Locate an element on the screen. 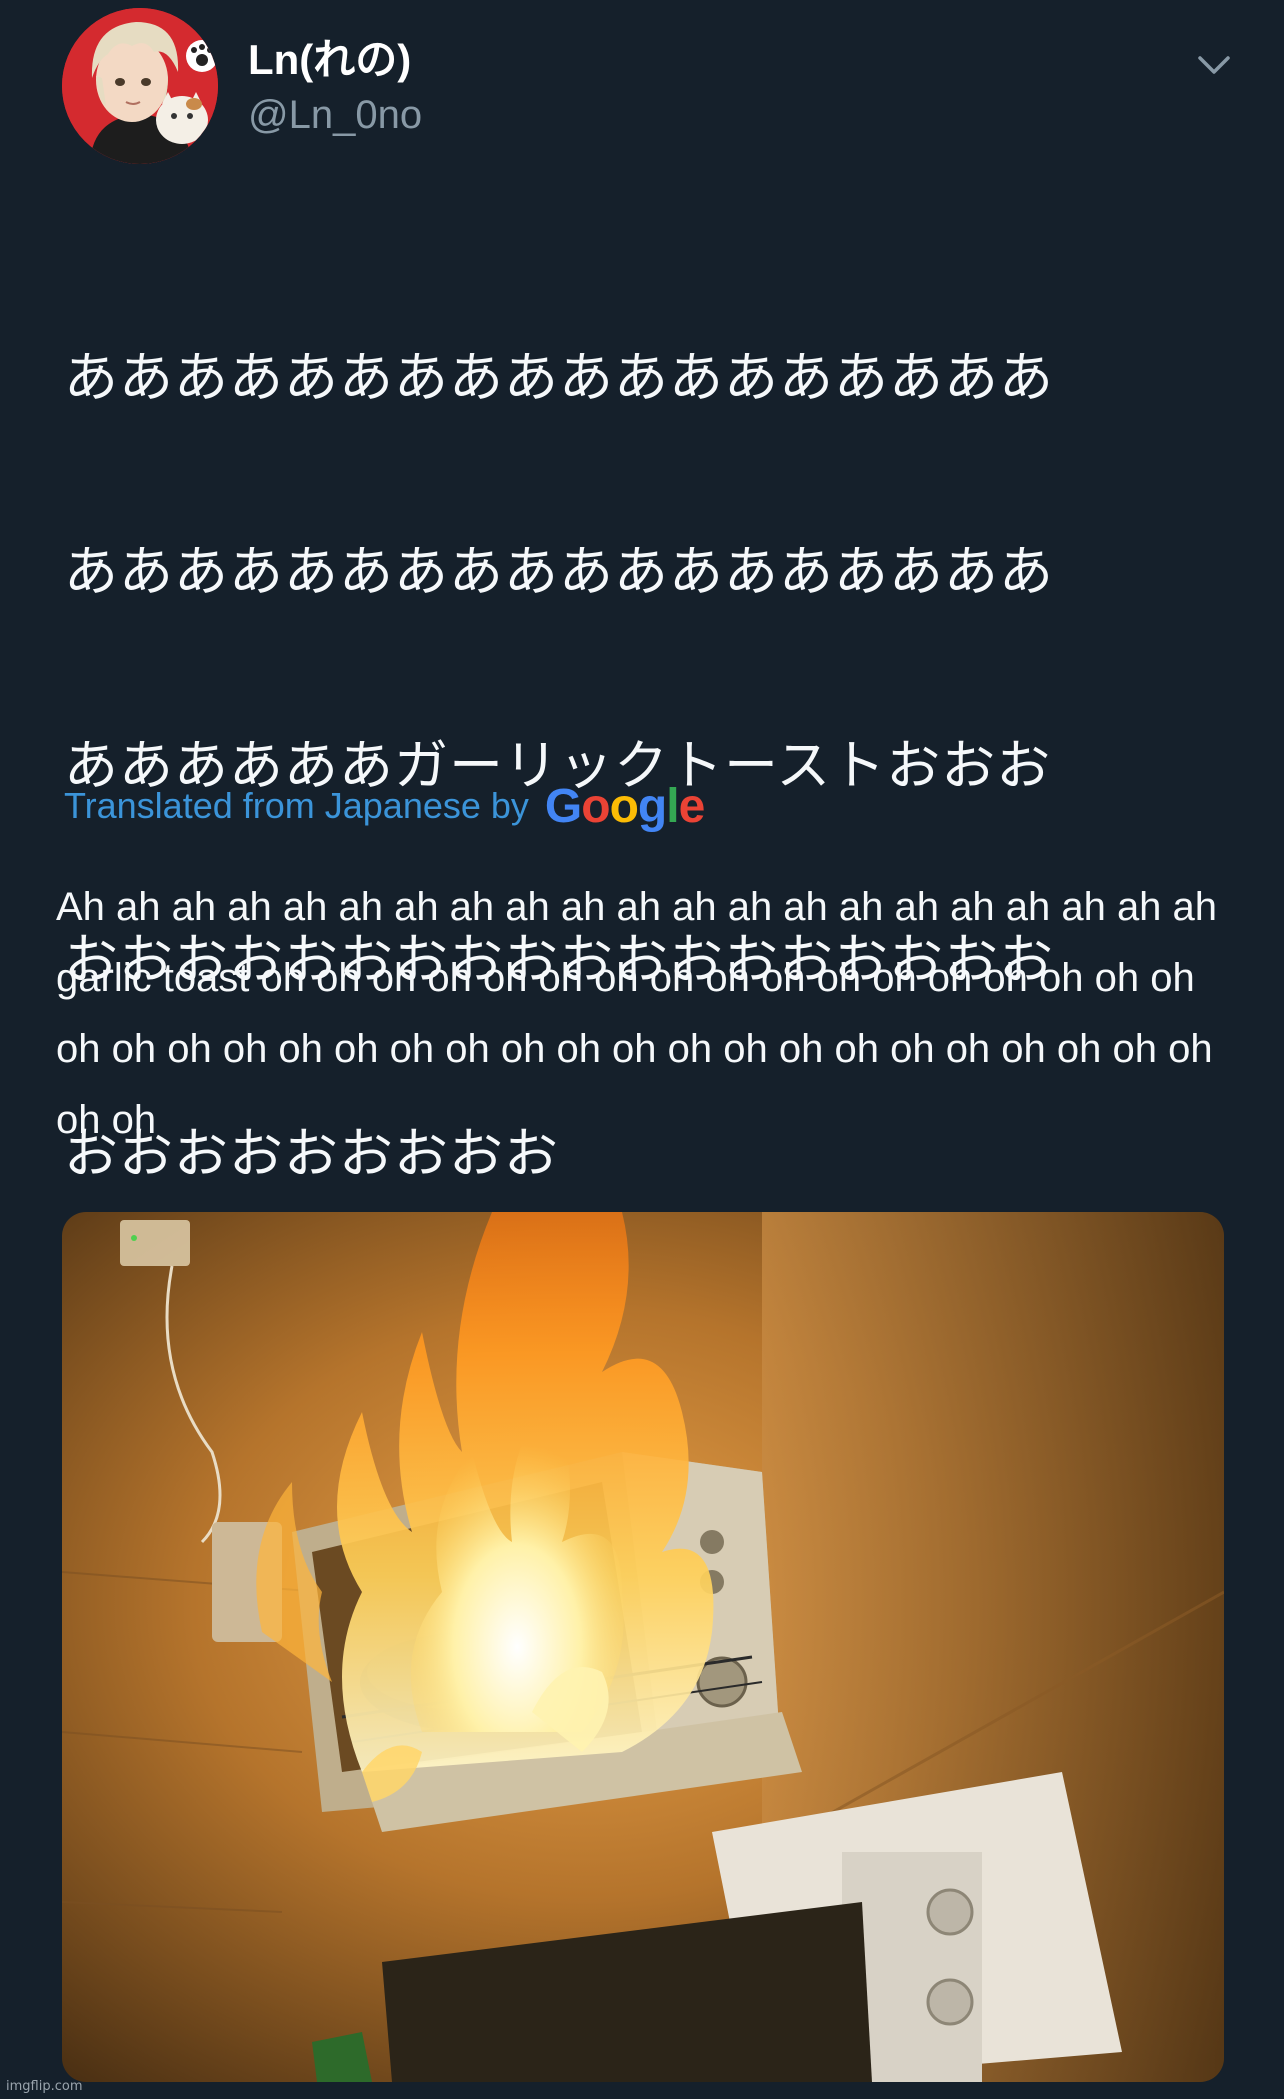 This screenshot has height=2099, width=1284. translated-from-label: Translated from Japanese by is located at coordinates (296, 805).